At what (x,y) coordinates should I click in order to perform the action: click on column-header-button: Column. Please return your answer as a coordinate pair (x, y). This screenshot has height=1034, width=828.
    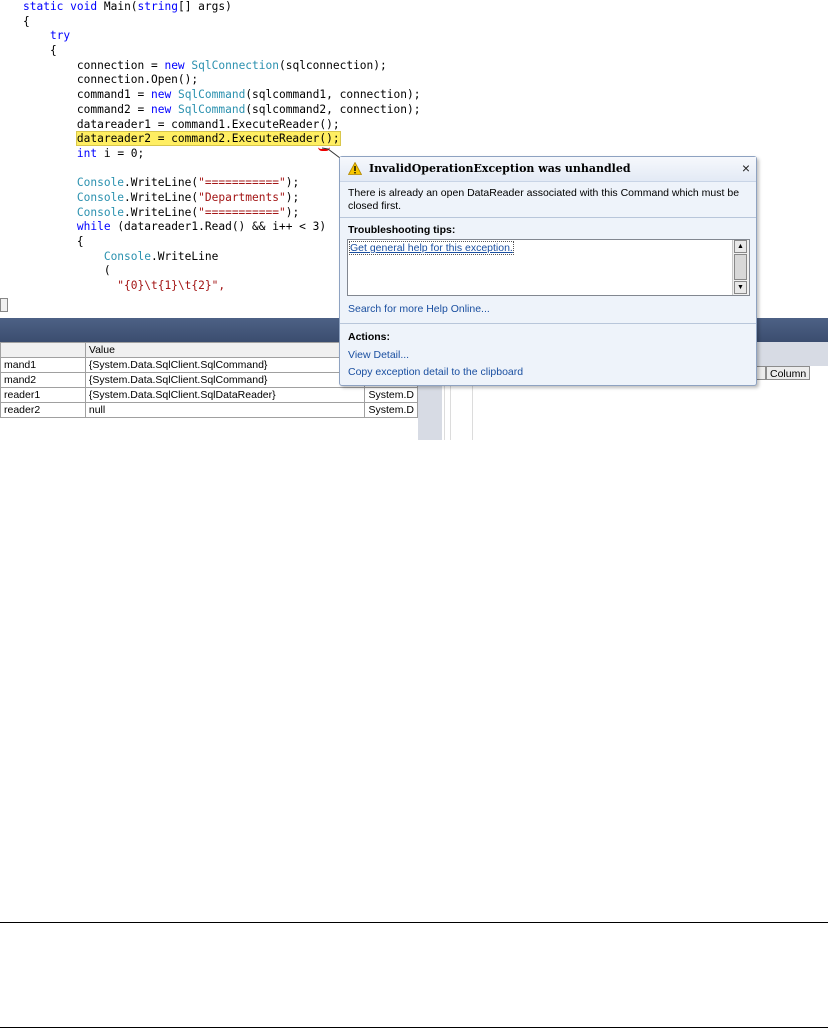
    Looking at the image, I should click on (788, 373).